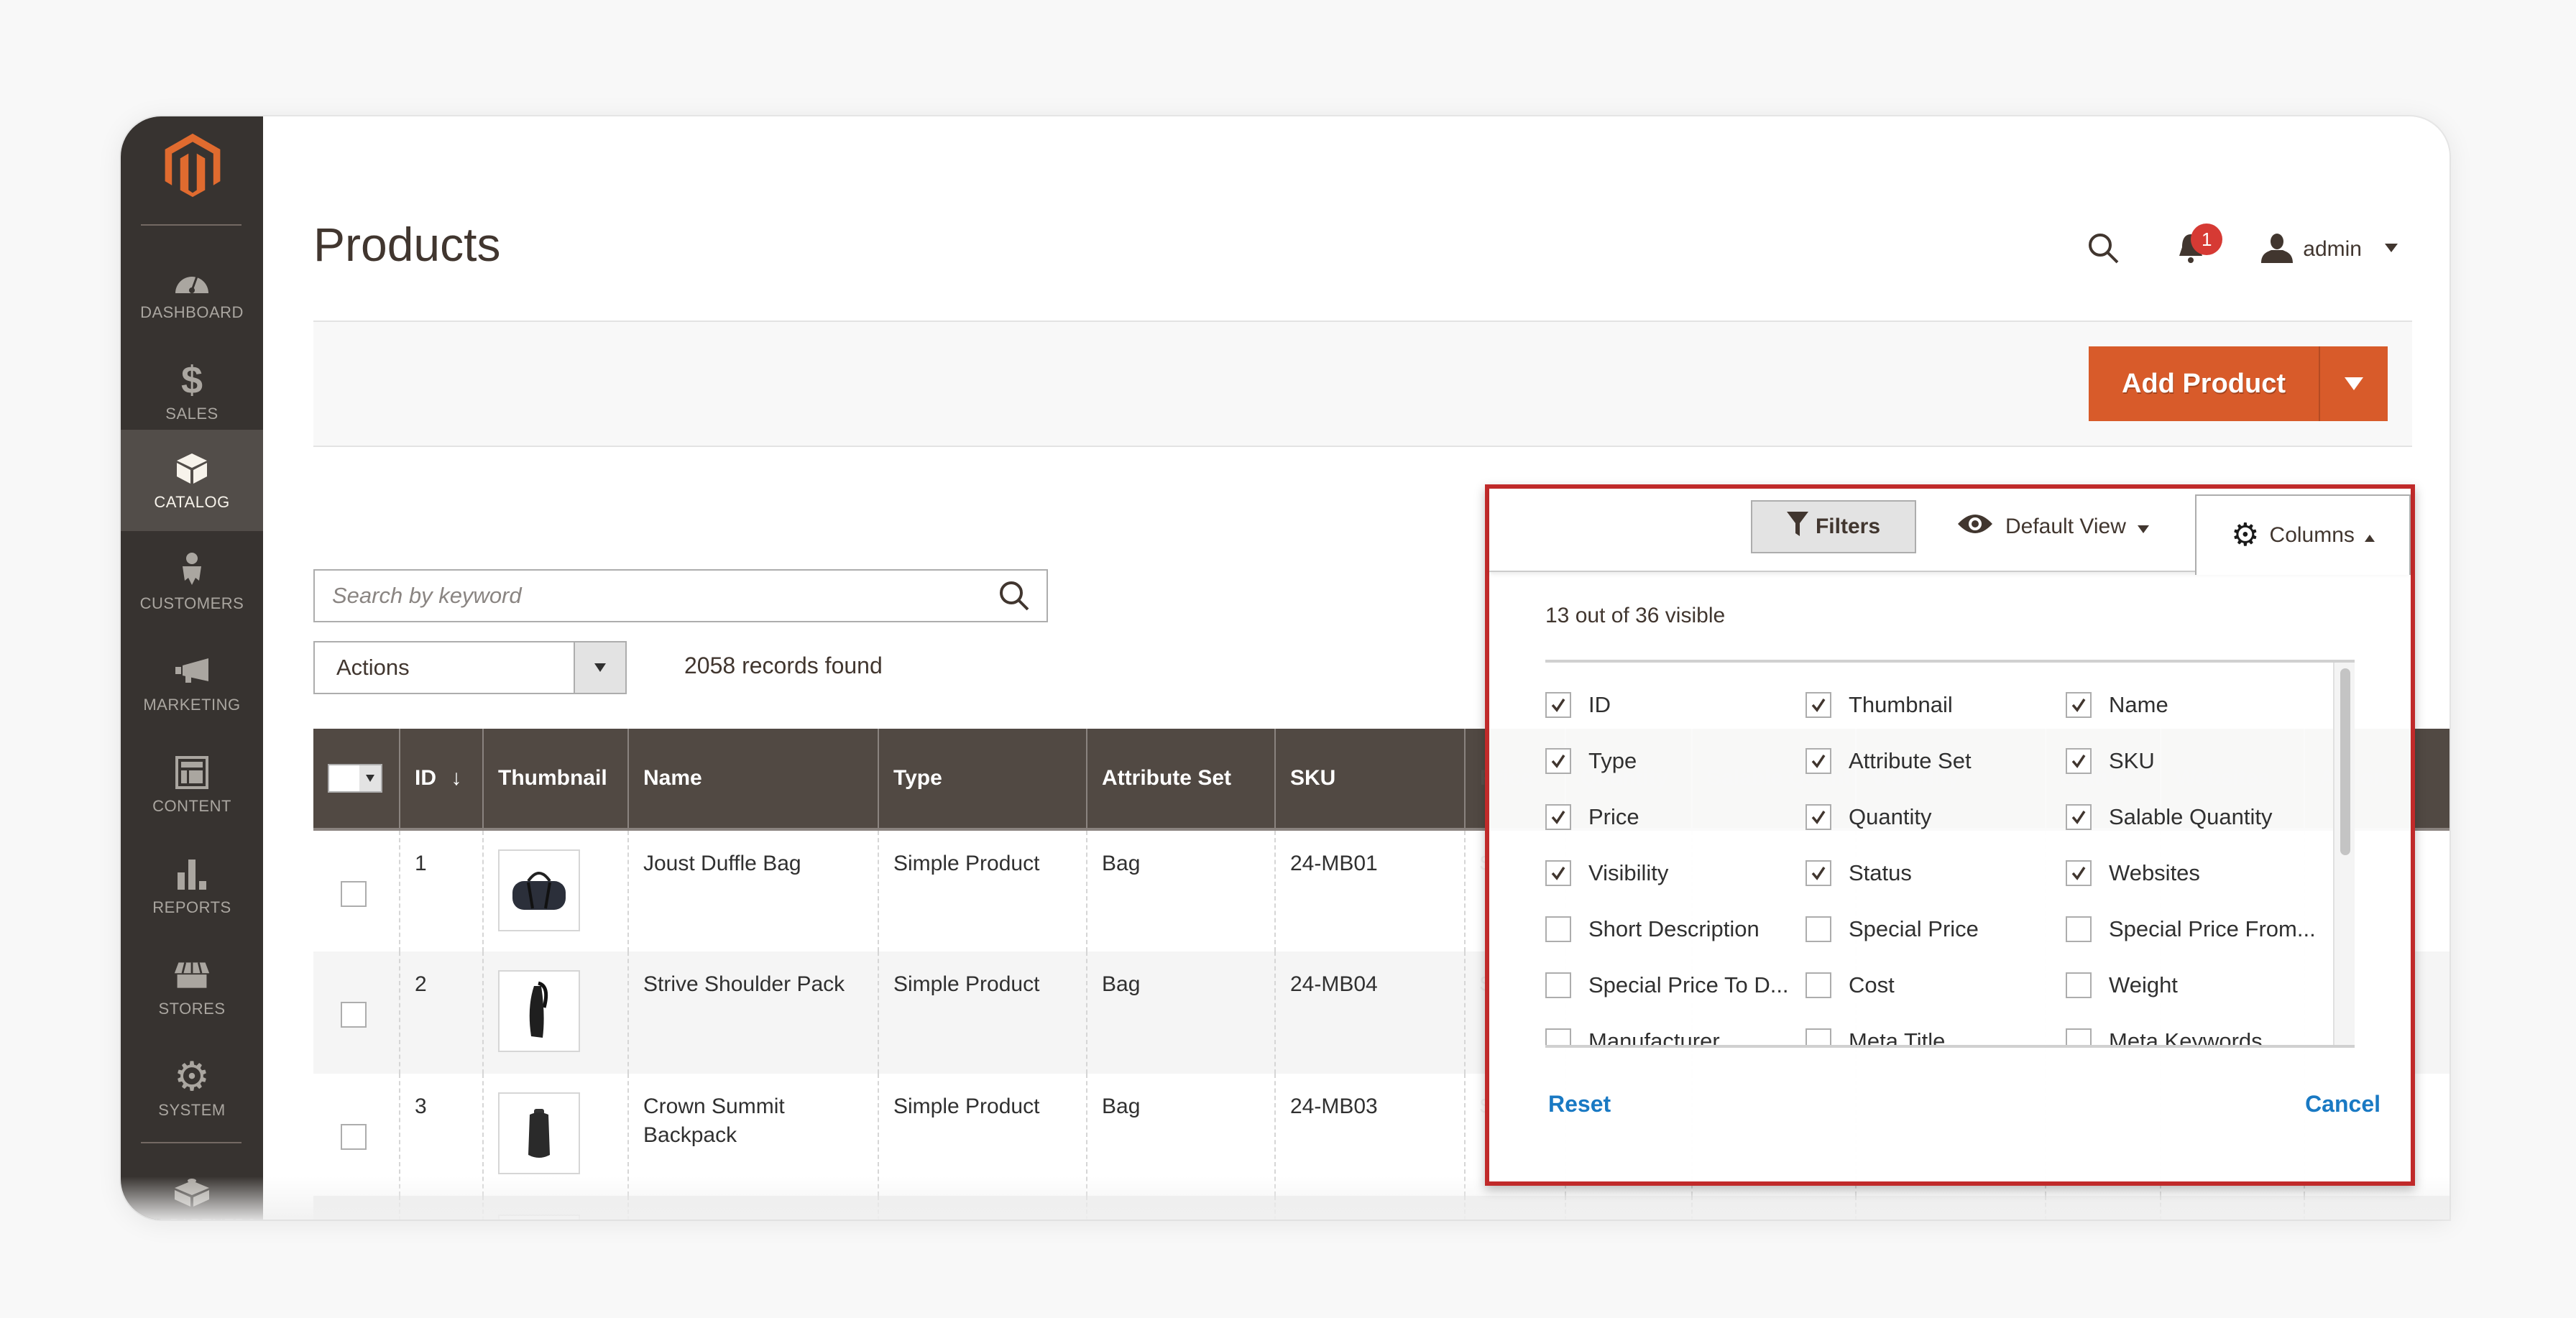  I want to click on sidebar-item-sales: $ Sales, so click(192, 392).